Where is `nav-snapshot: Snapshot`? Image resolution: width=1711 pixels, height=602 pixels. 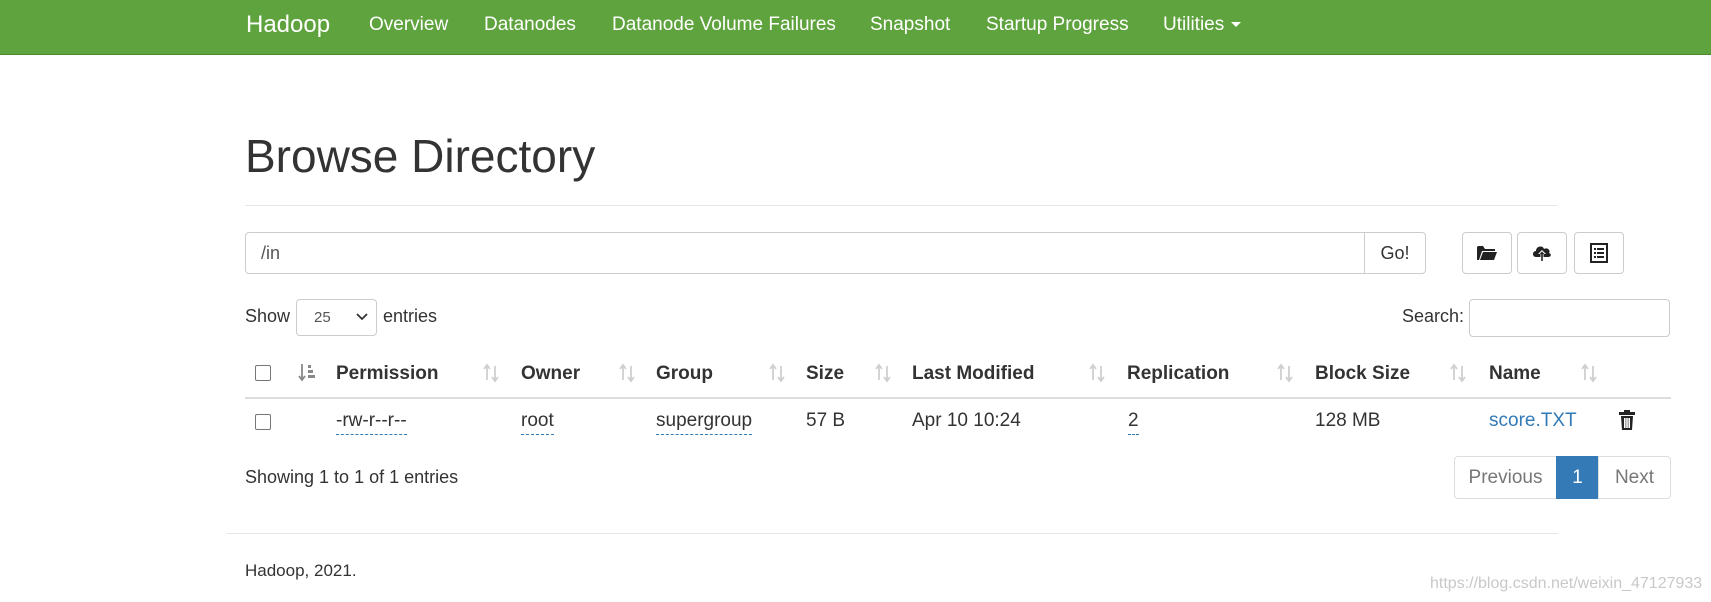 nav-snapshot: Snapshot is located at coordinates (910, 25).